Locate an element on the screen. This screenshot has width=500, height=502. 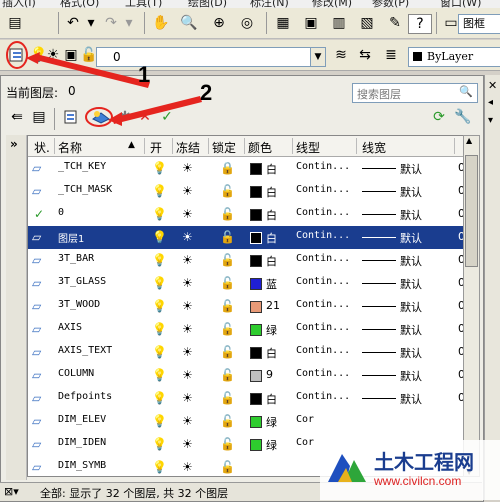
watermark-url: www.civilcn.com is located at coordinates (418, 481).